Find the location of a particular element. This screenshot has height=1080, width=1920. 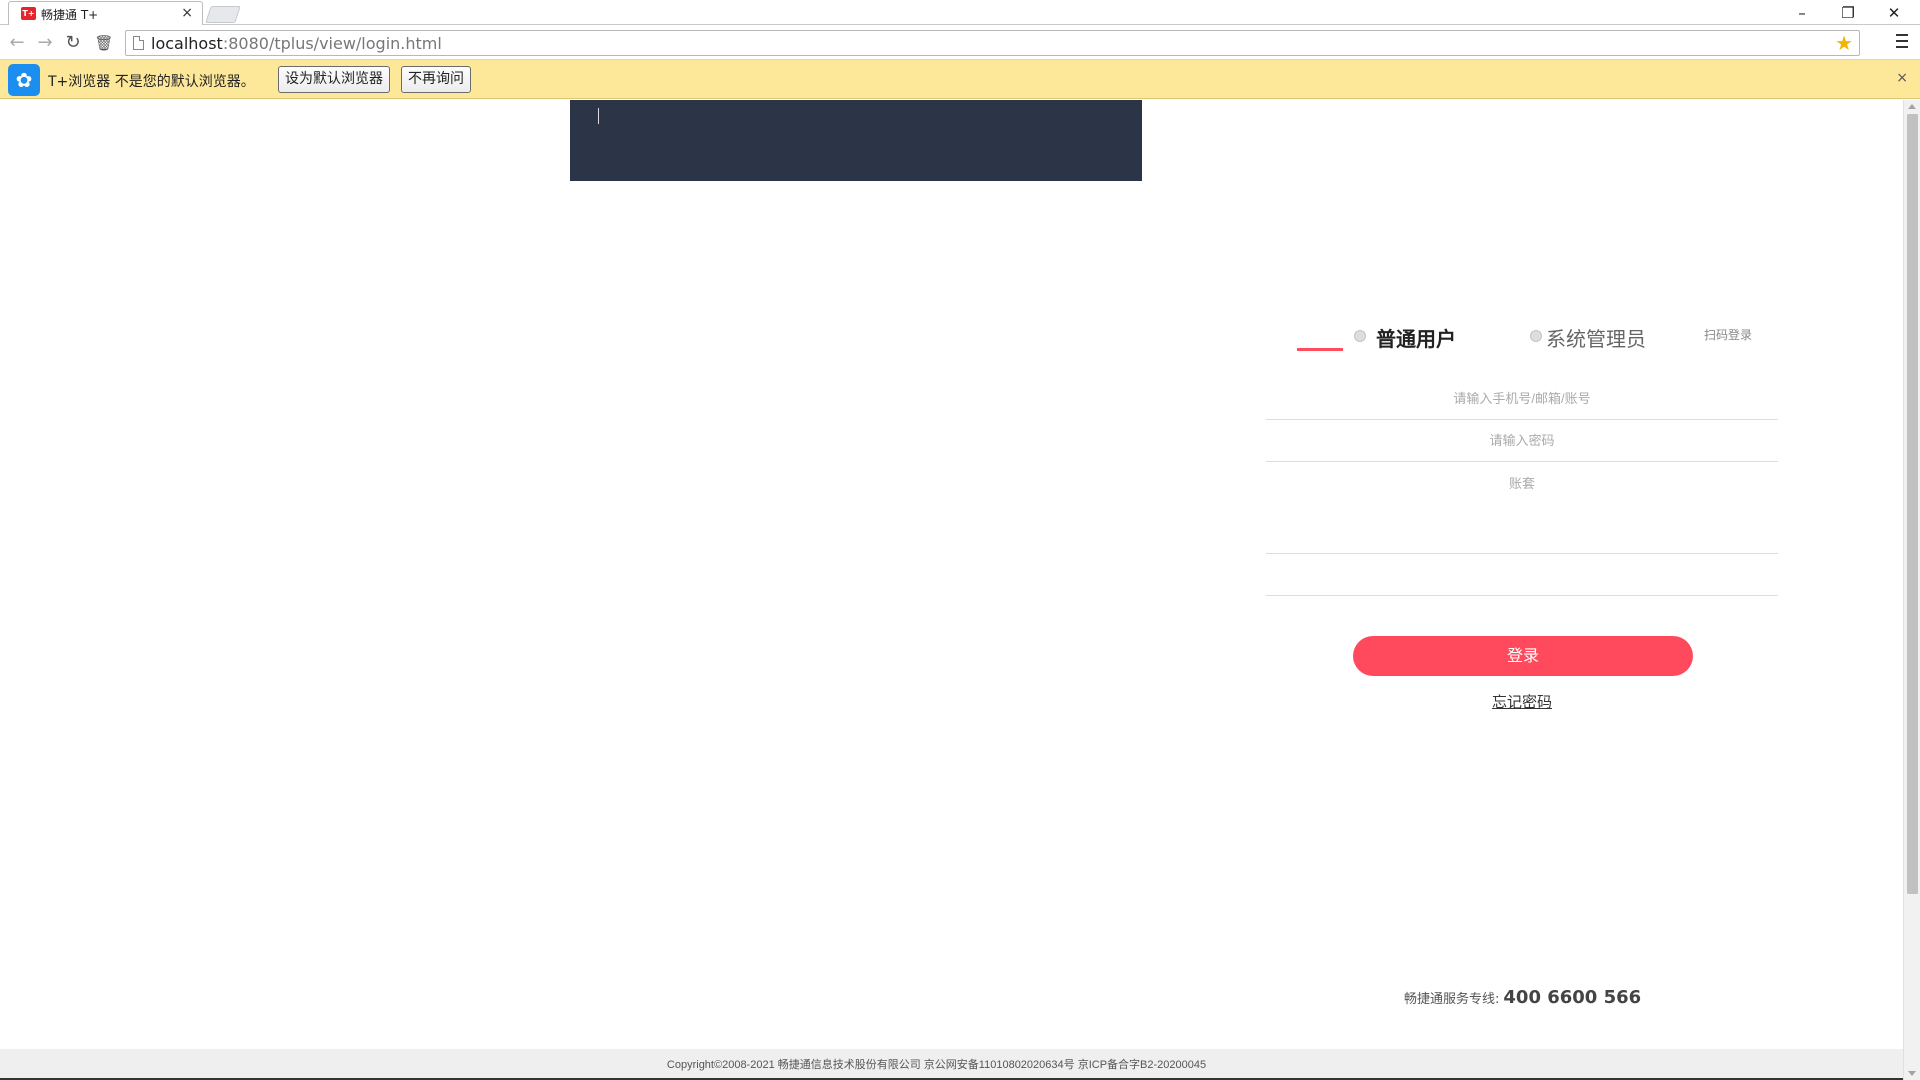

tab-strip: T+ 畅捷通 T+ × – ❐ ✕ is located at coordinates (960, 12).